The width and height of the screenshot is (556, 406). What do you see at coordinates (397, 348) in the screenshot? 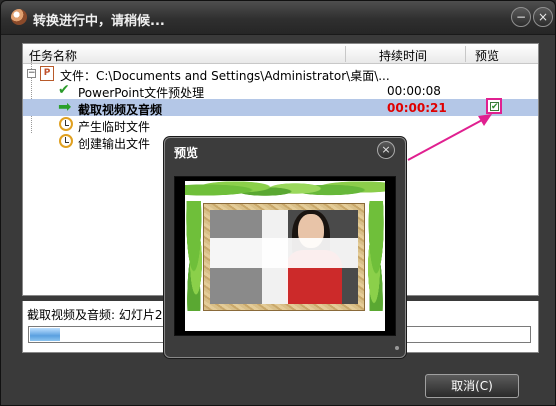
I see `resize-grip-icon` at bounding box center [397, 348].